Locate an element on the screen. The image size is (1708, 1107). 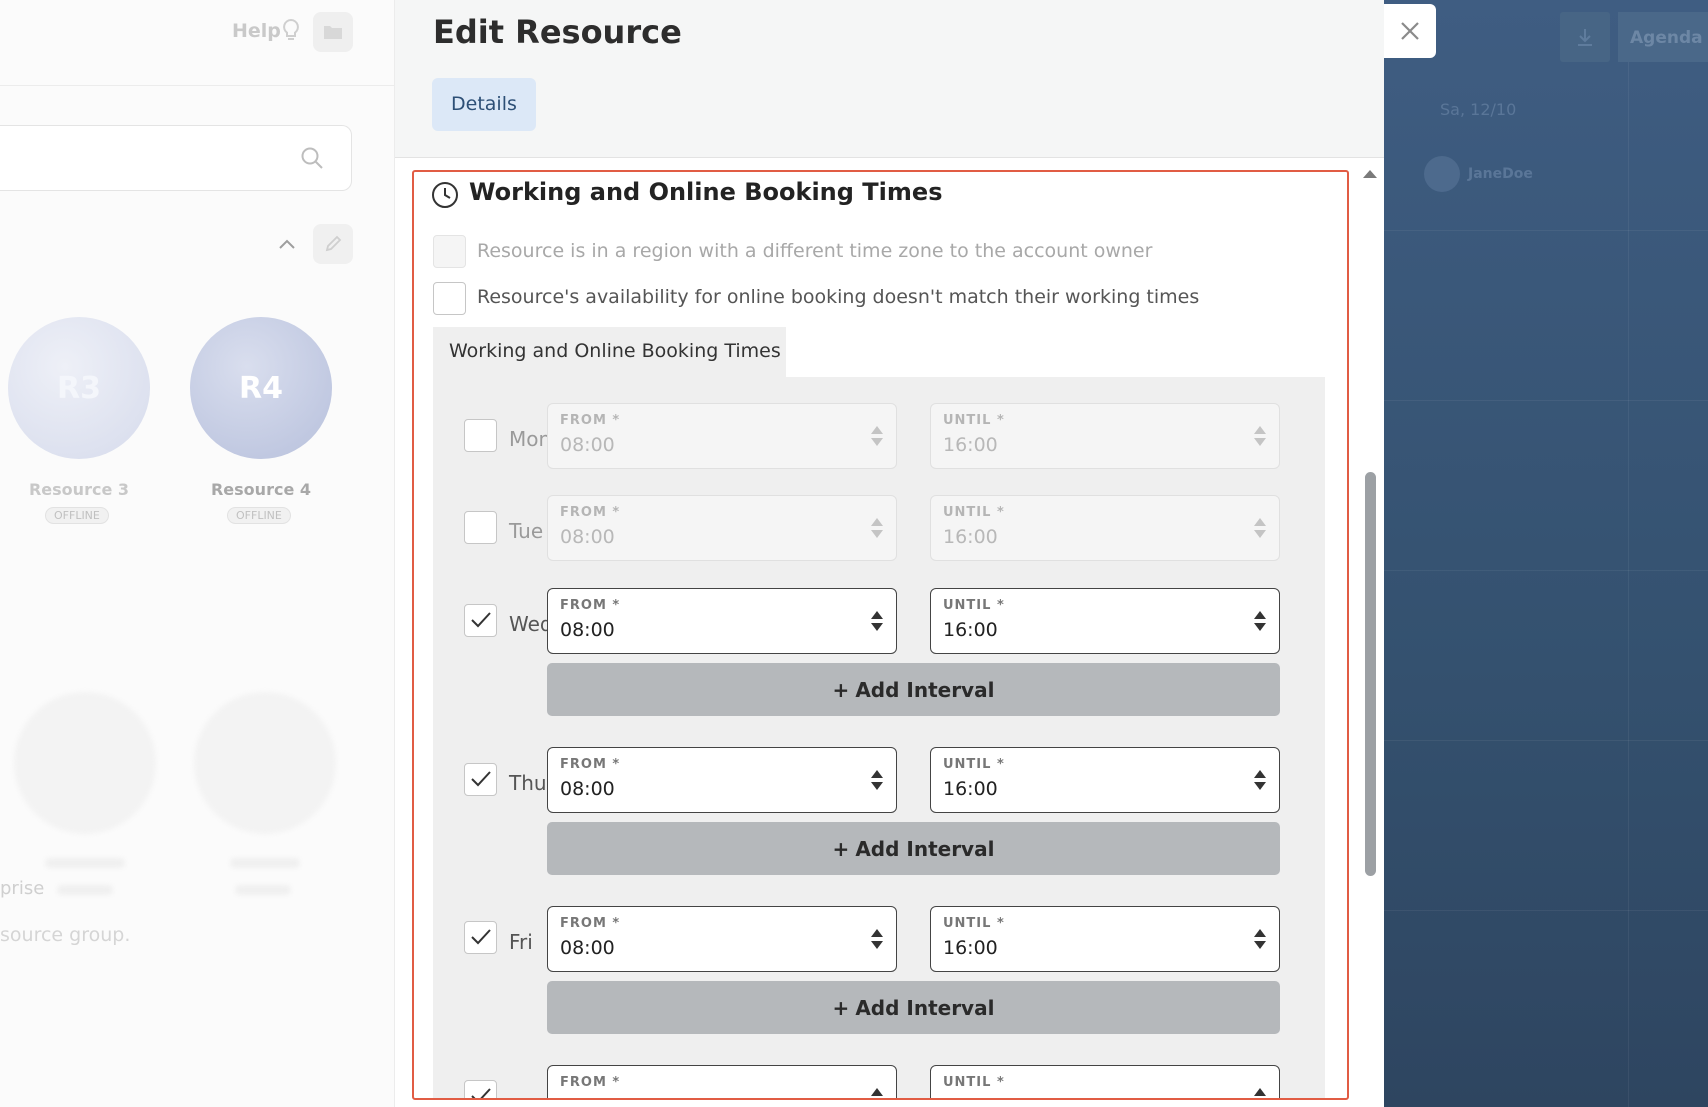
day-checkbox-thu is located at coordinates (480, 779).